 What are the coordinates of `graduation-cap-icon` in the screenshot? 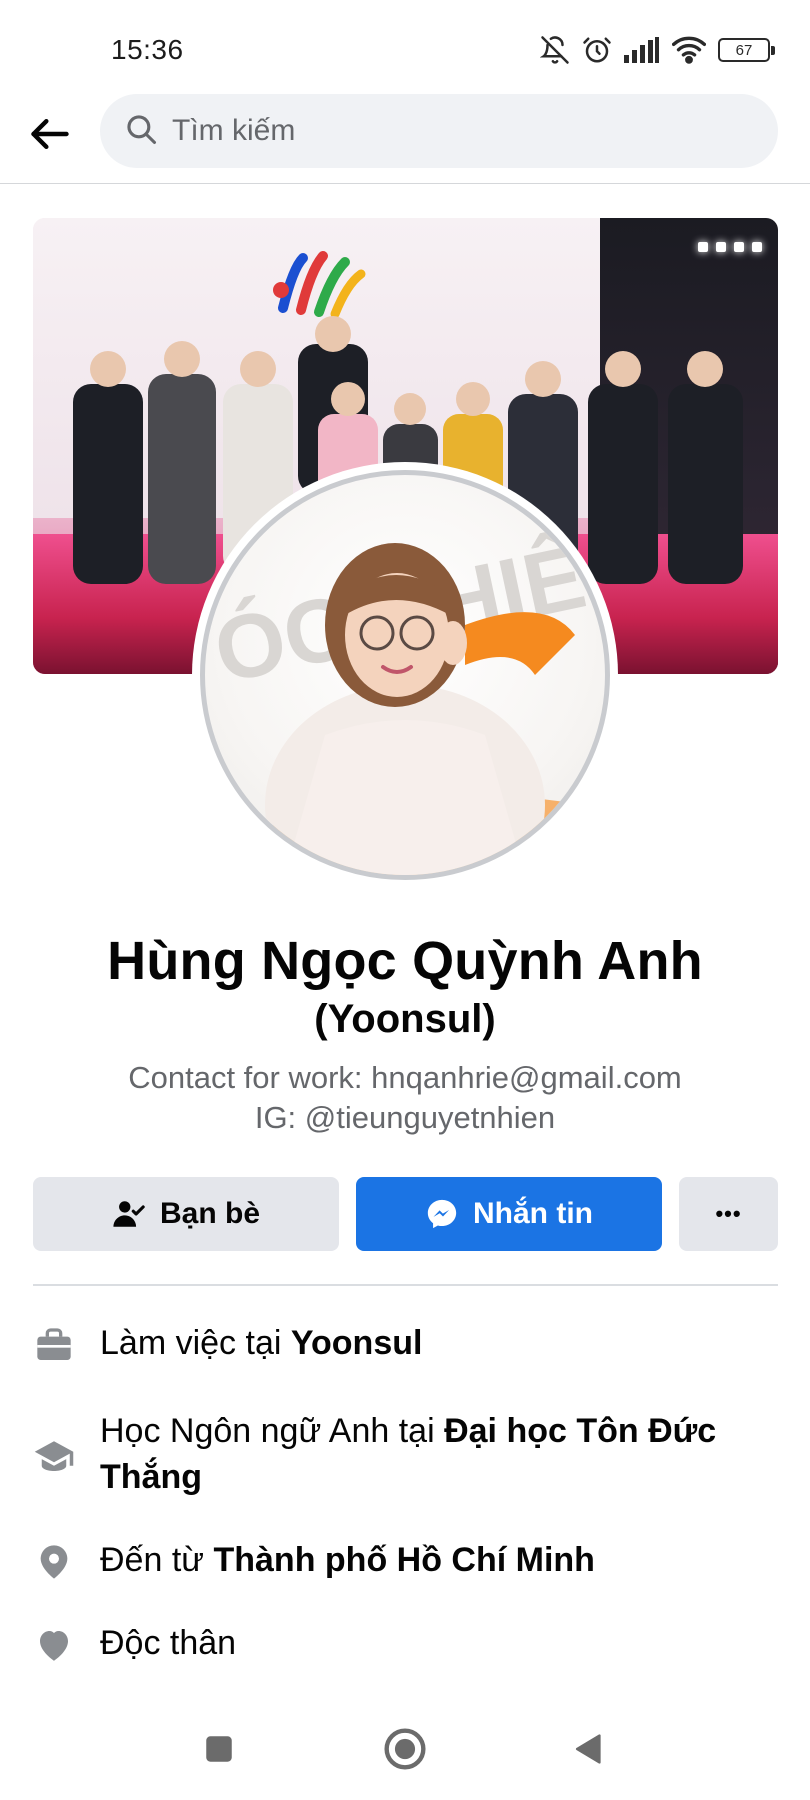 It's located at (54, 1457).